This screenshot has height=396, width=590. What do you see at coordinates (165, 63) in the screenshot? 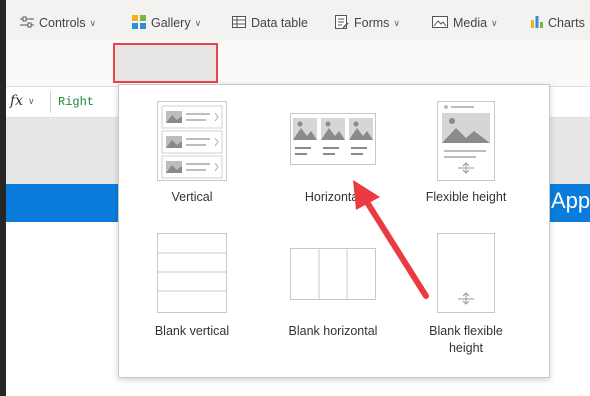
I see `gallery-highlight-box` at bounding box center [165, 63].